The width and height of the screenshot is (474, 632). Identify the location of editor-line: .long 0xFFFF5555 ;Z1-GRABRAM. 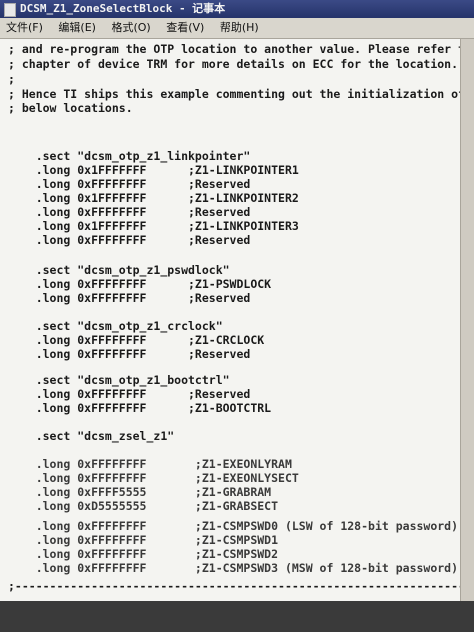
(140, 492).